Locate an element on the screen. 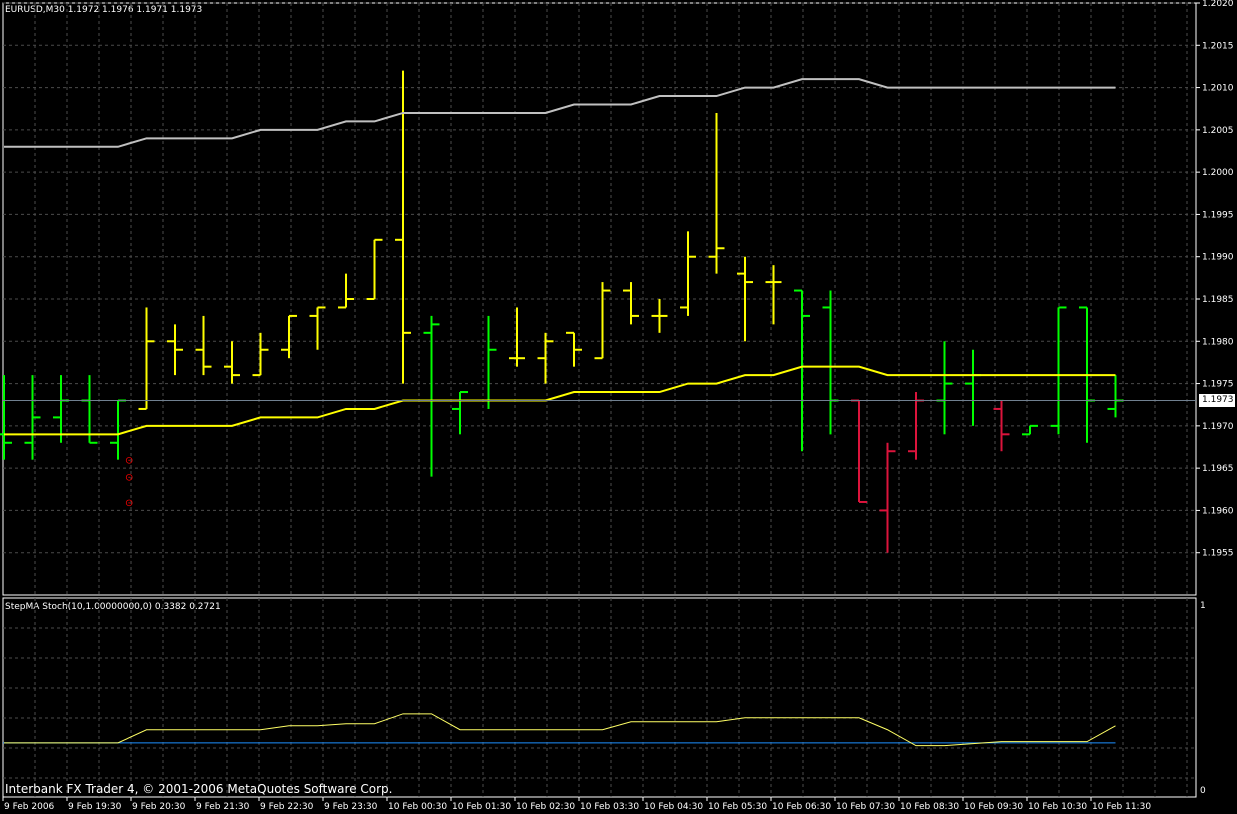  price-tick-label: 1.1975 is located at coordinates (1218, 385).